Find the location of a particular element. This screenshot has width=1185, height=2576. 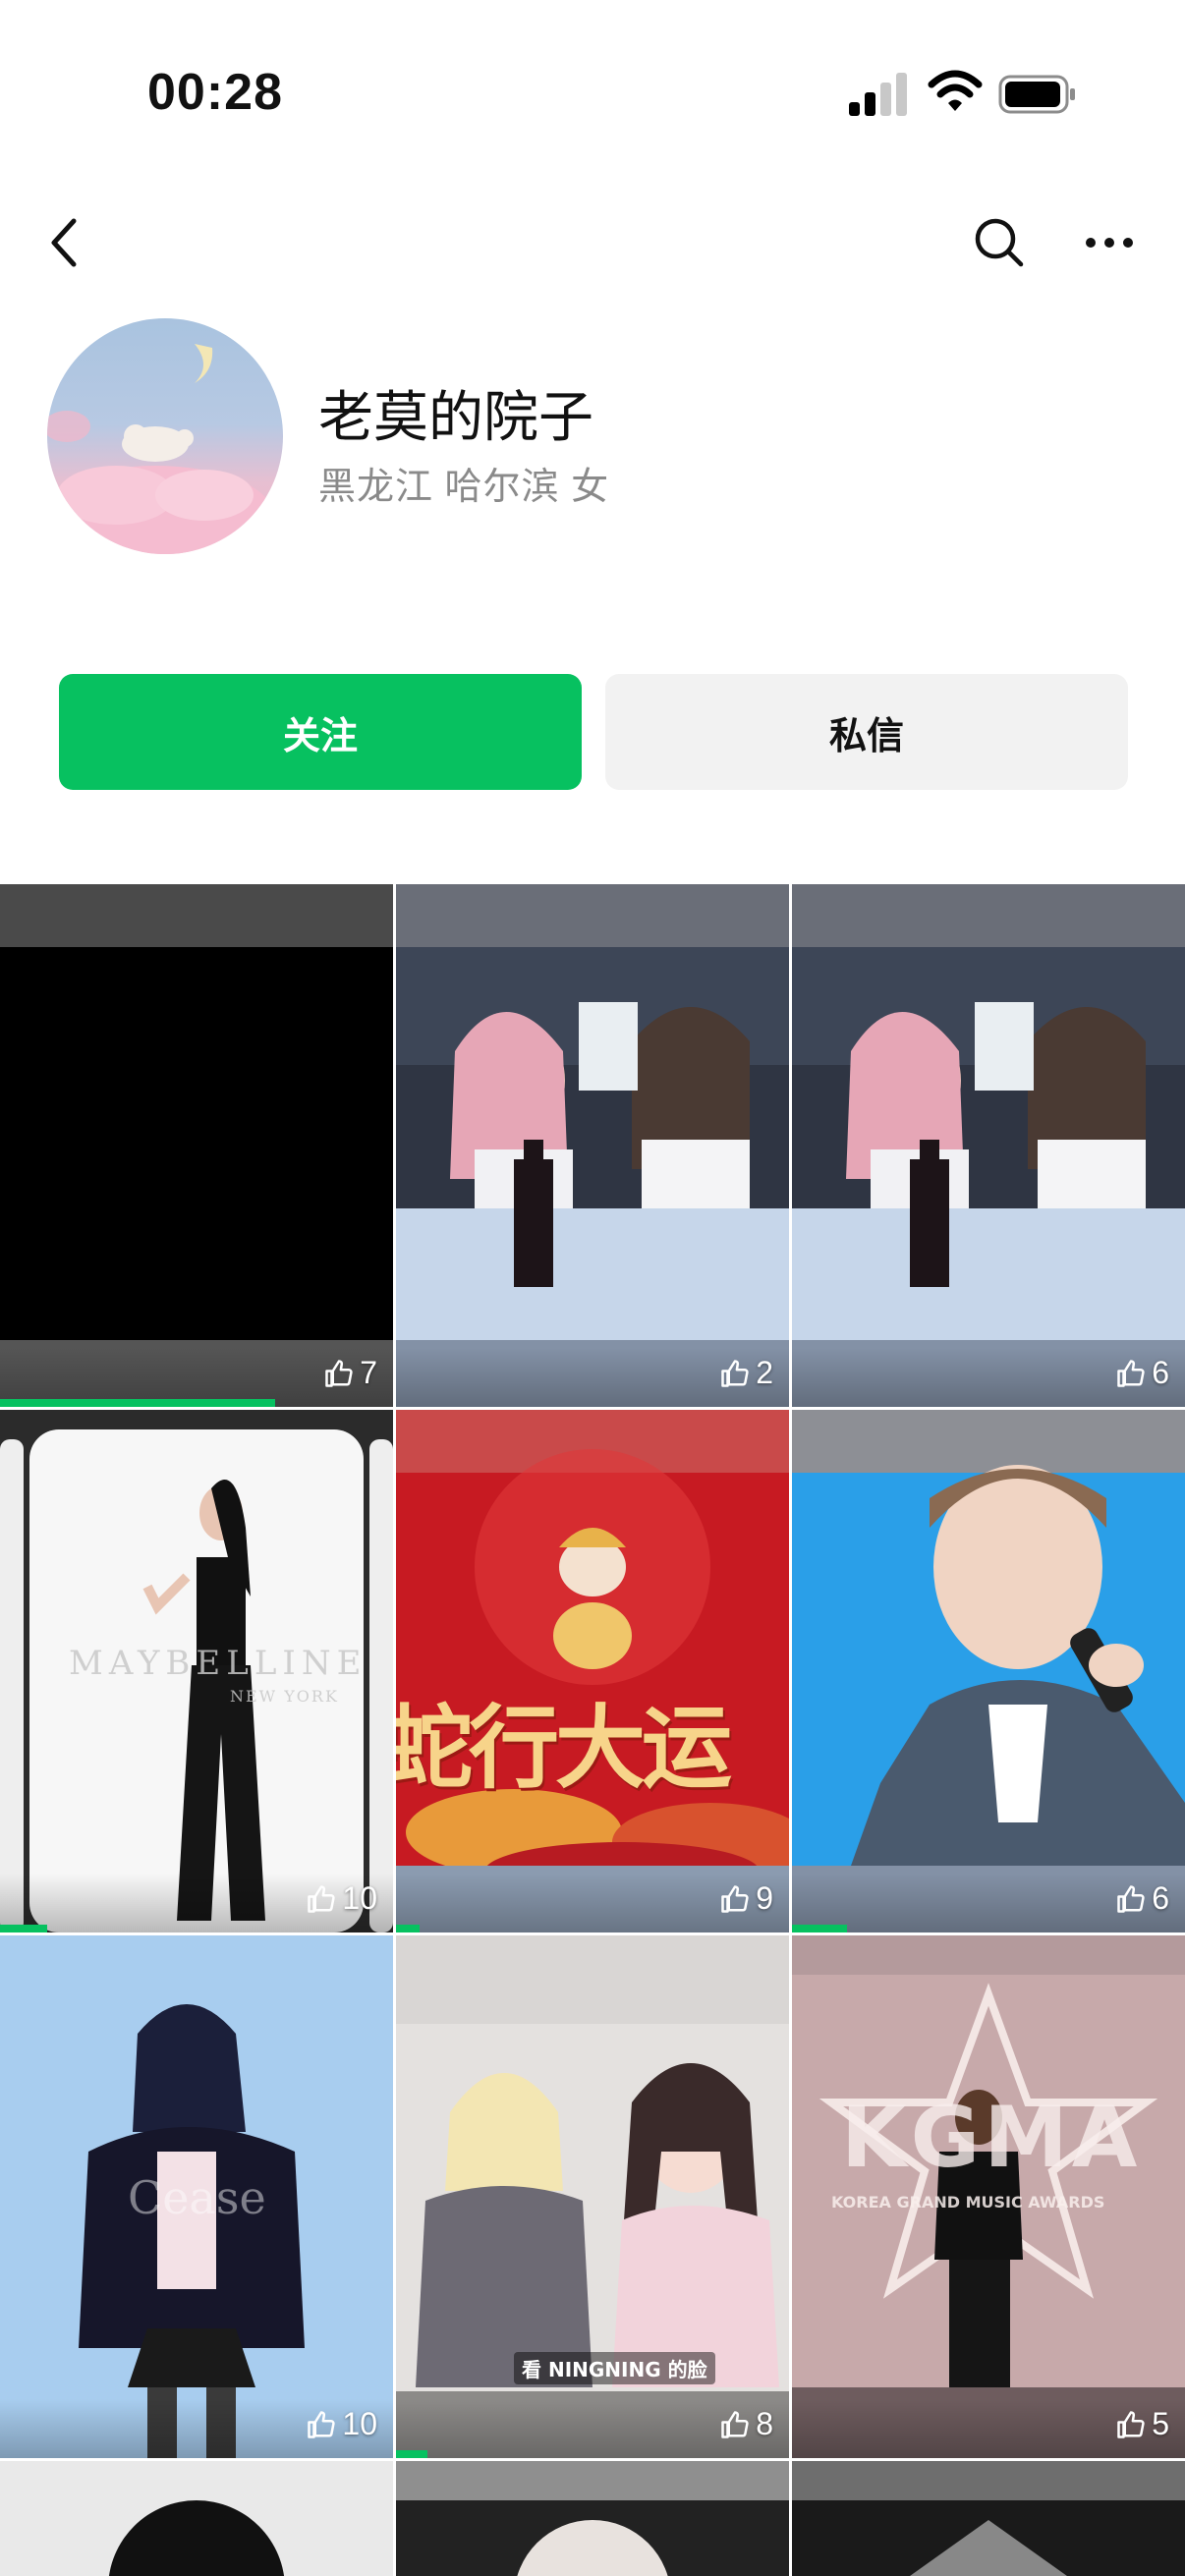

thumbnail-overlay-text: 蛇行大运 is located at coordinates (564, 1748).